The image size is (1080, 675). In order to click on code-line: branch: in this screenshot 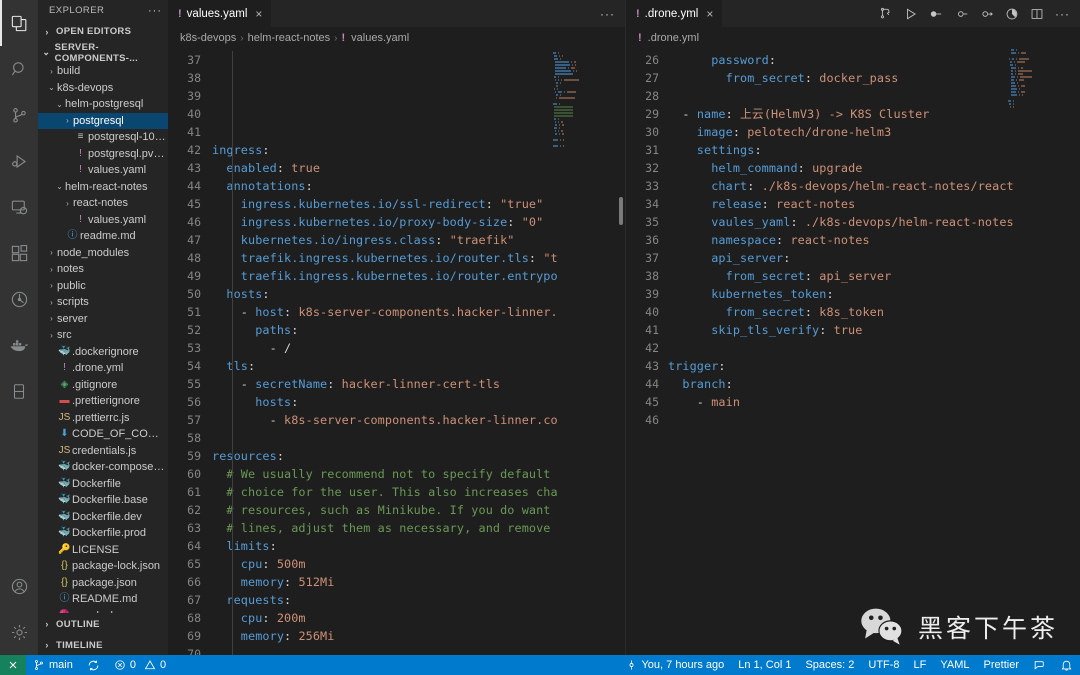, I will do `click(874, 384)`.